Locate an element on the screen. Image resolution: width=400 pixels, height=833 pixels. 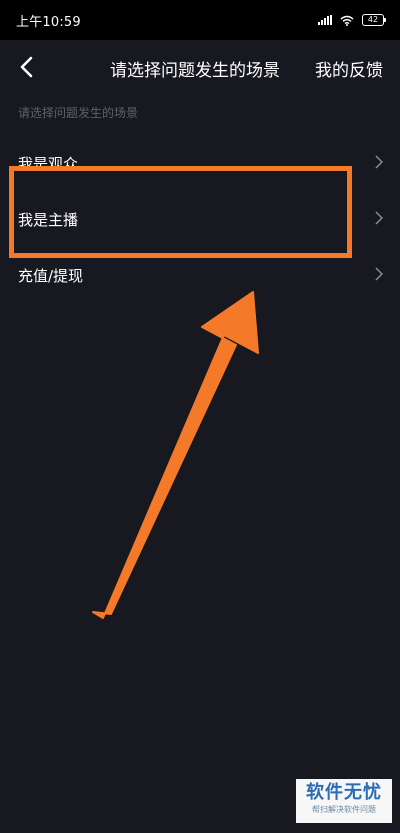
menu-item-streamer: 我是主播 is located at coordinates (200, 219).